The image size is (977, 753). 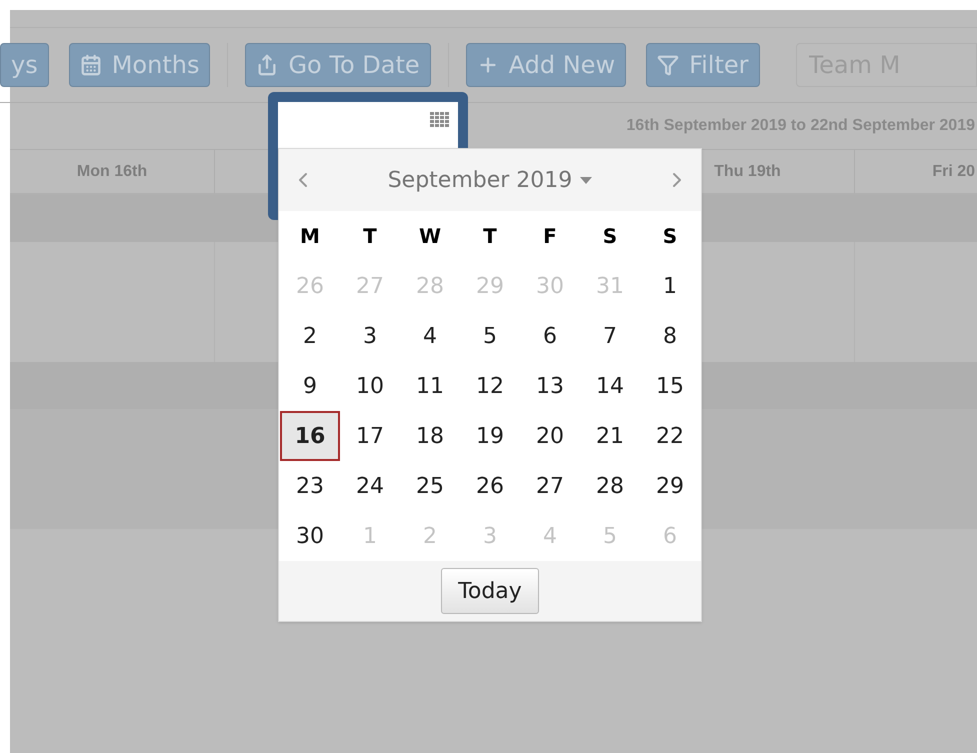 What do you see at coordinates (112, 172) in the screenshot?
I see `day-column-header: Mon 16th` at bounding box center [112, 172].